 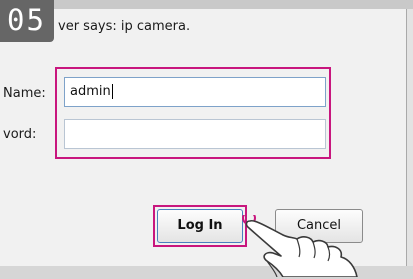 I want to click on tap-hand-icon, so click(x=300, y=246).